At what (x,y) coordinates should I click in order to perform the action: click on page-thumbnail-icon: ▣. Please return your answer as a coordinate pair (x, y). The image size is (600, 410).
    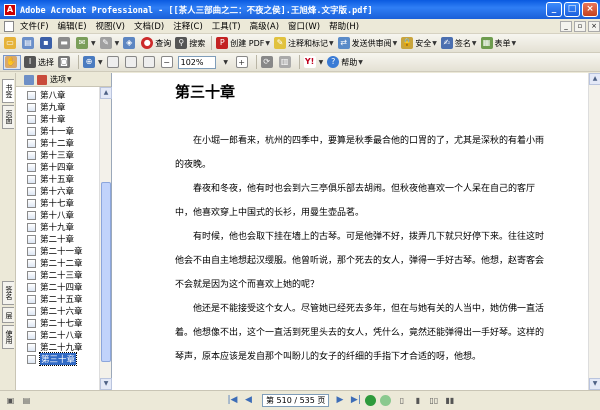
    Looking at the image, I should click on (10, 400).